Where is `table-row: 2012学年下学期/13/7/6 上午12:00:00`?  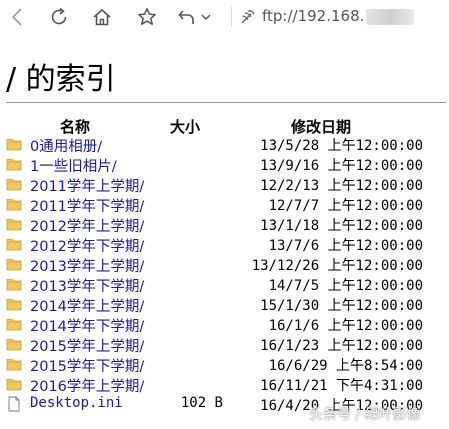 table-row: 2012学年下学期/13/7/6 上午12:00:00 is located at coordinates (224, 245).